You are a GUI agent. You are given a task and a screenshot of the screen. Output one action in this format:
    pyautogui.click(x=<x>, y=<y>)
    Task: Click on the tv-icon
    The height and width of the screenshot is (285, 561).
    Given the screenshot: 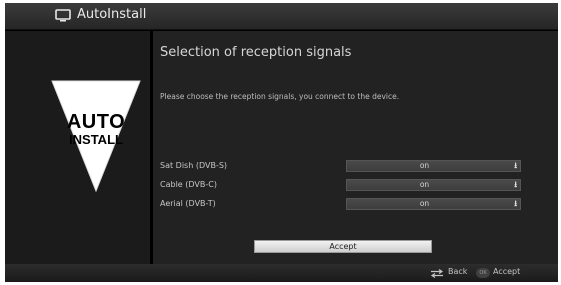 What is the action you would take?
    pyautogui.click(x=63, y=15)
    